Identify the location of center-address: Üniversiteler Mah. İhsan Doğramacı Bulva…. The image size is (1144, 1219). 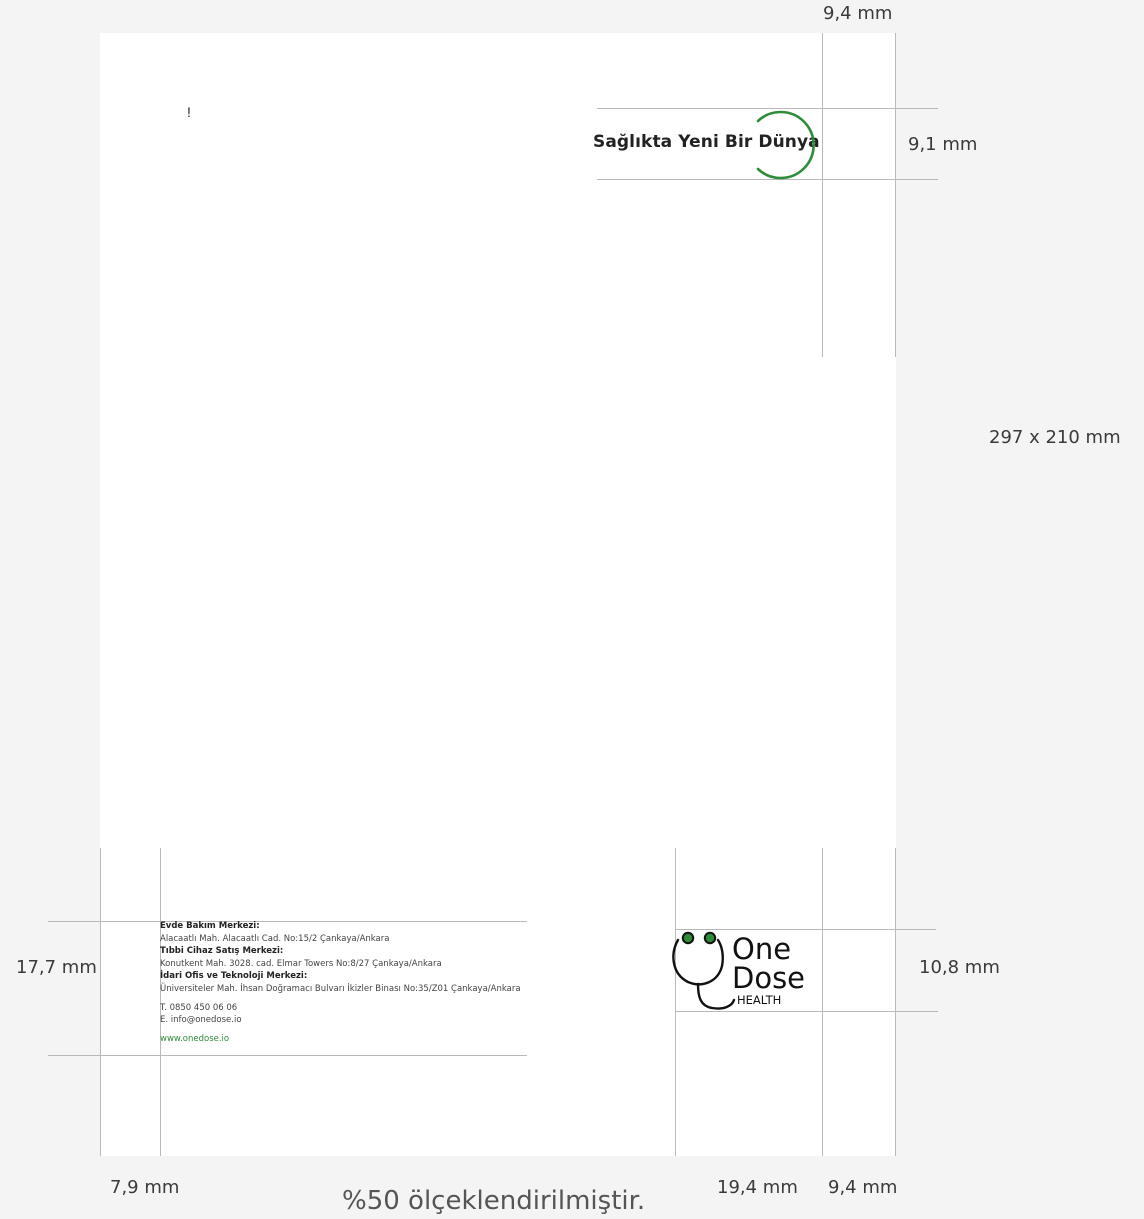
(340, 988).